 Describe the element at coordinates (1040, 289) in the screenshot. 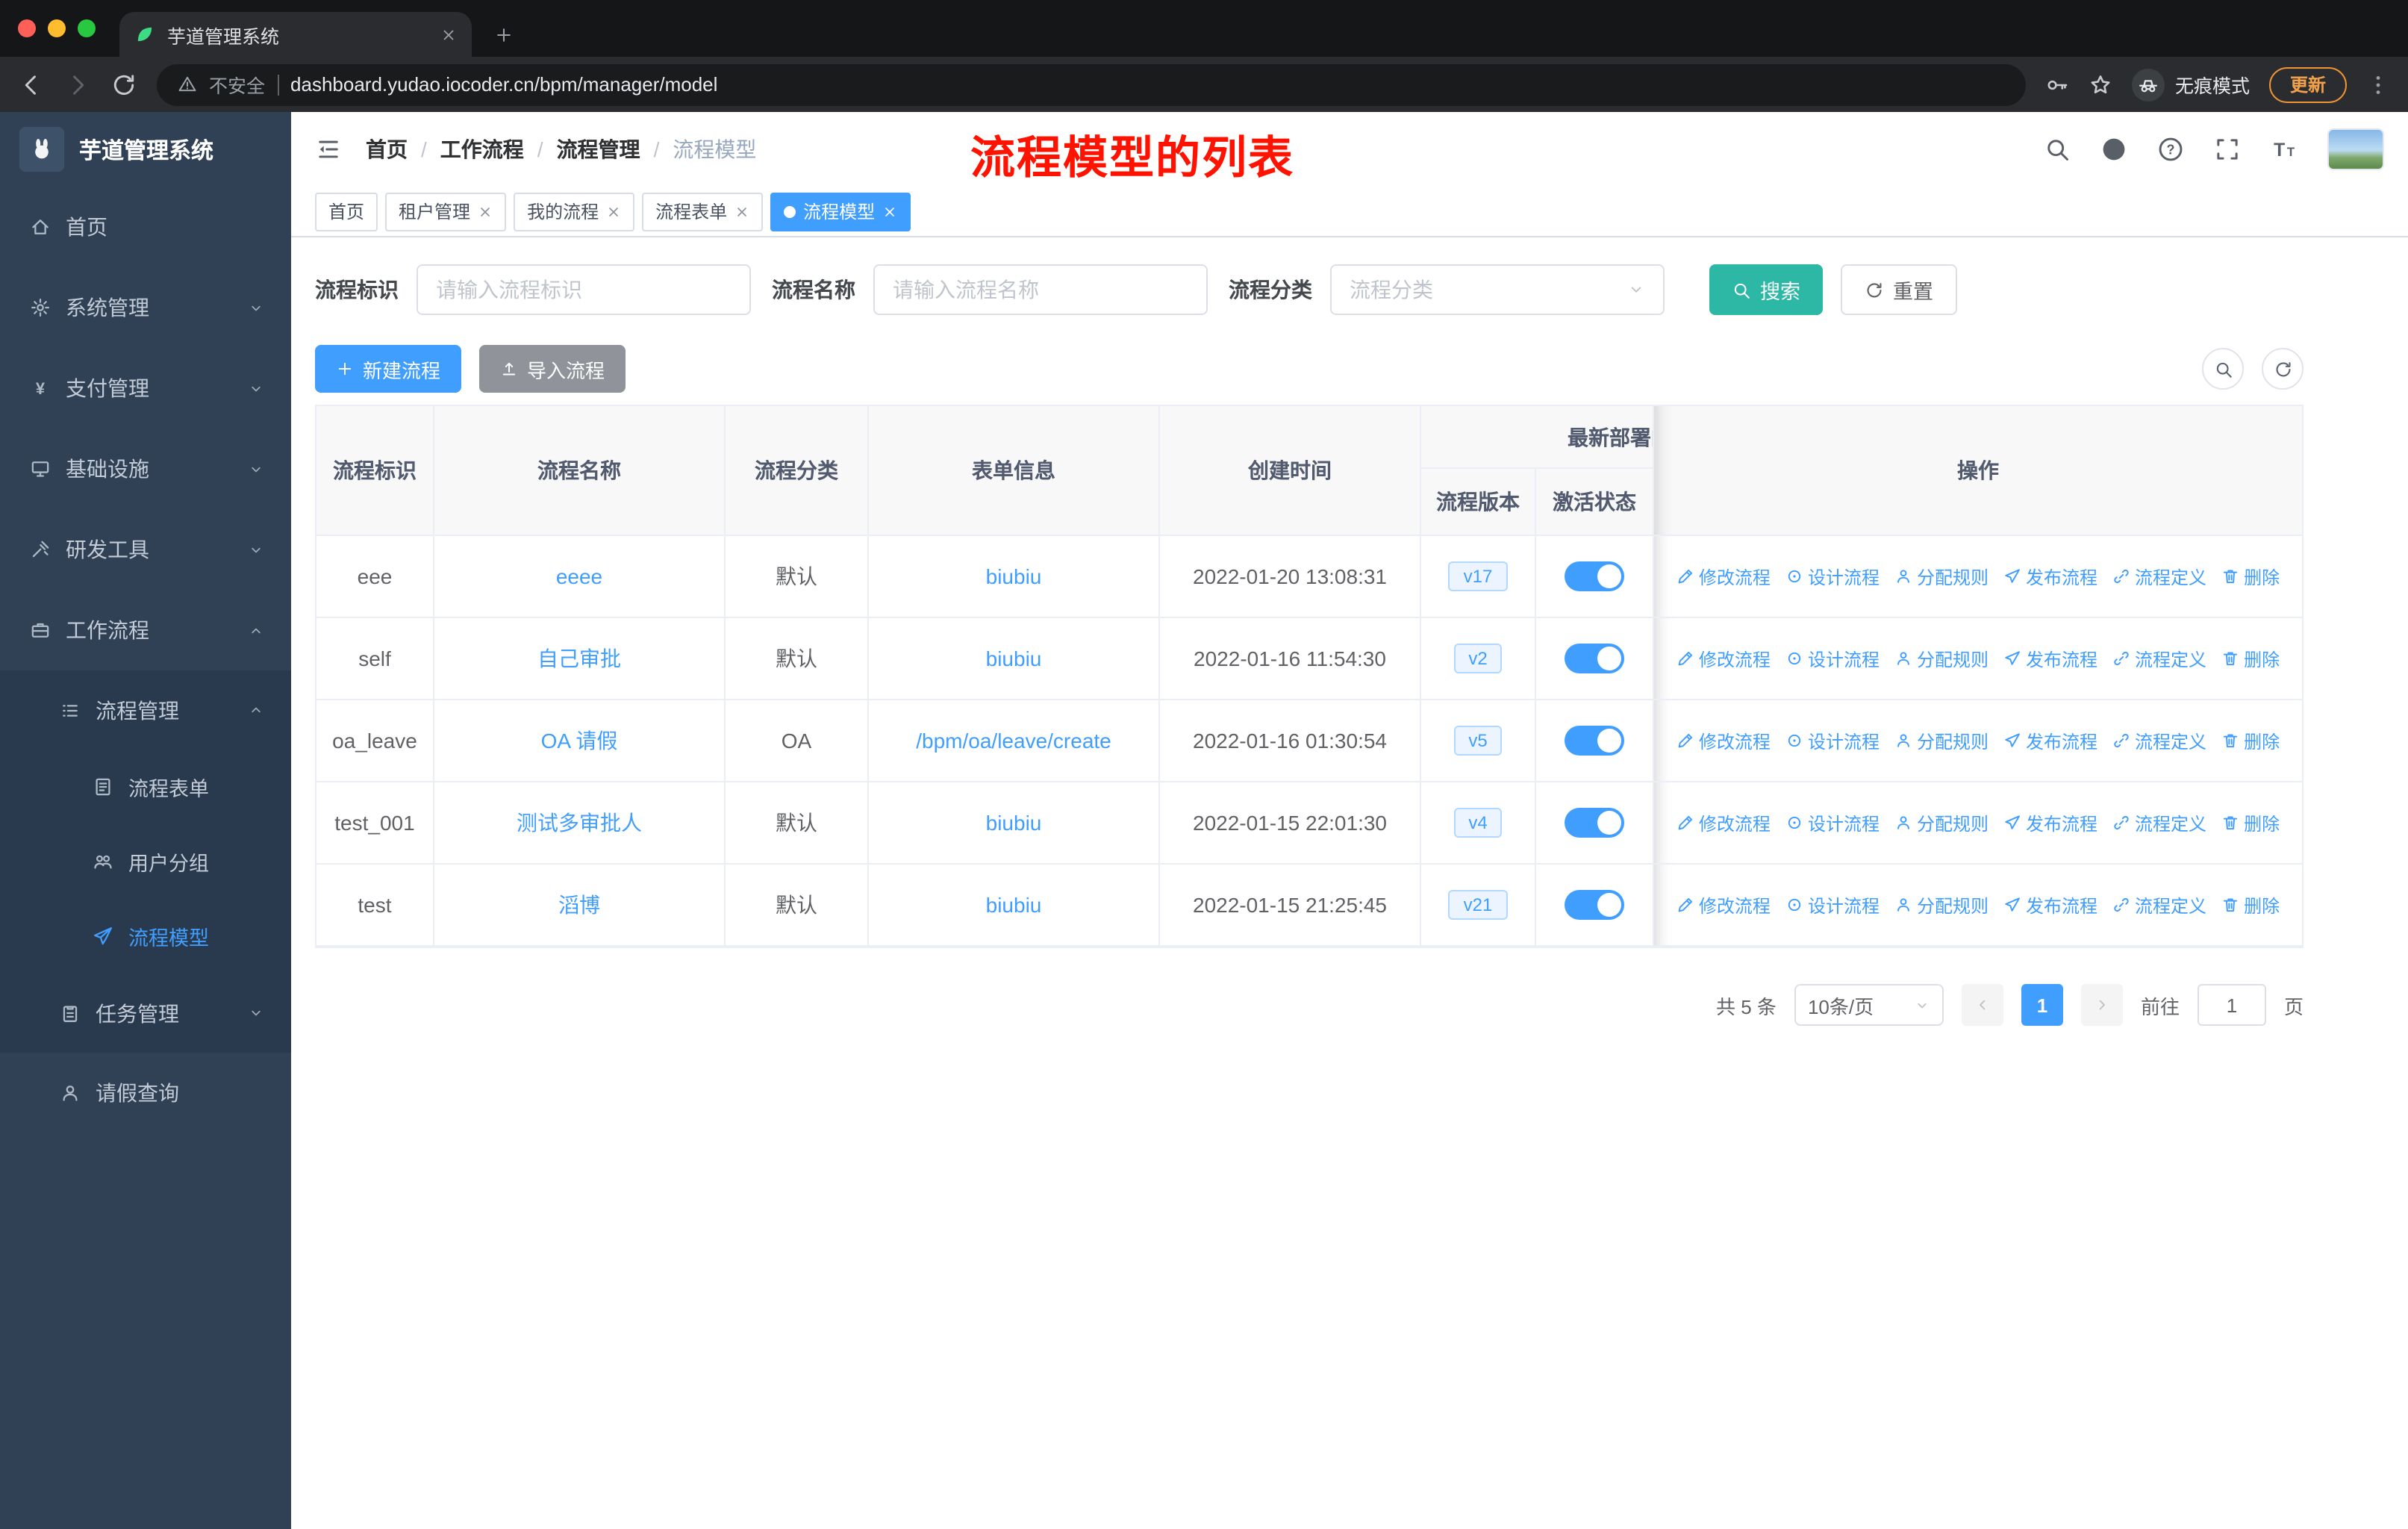

I see `filter-input-name` at that location.